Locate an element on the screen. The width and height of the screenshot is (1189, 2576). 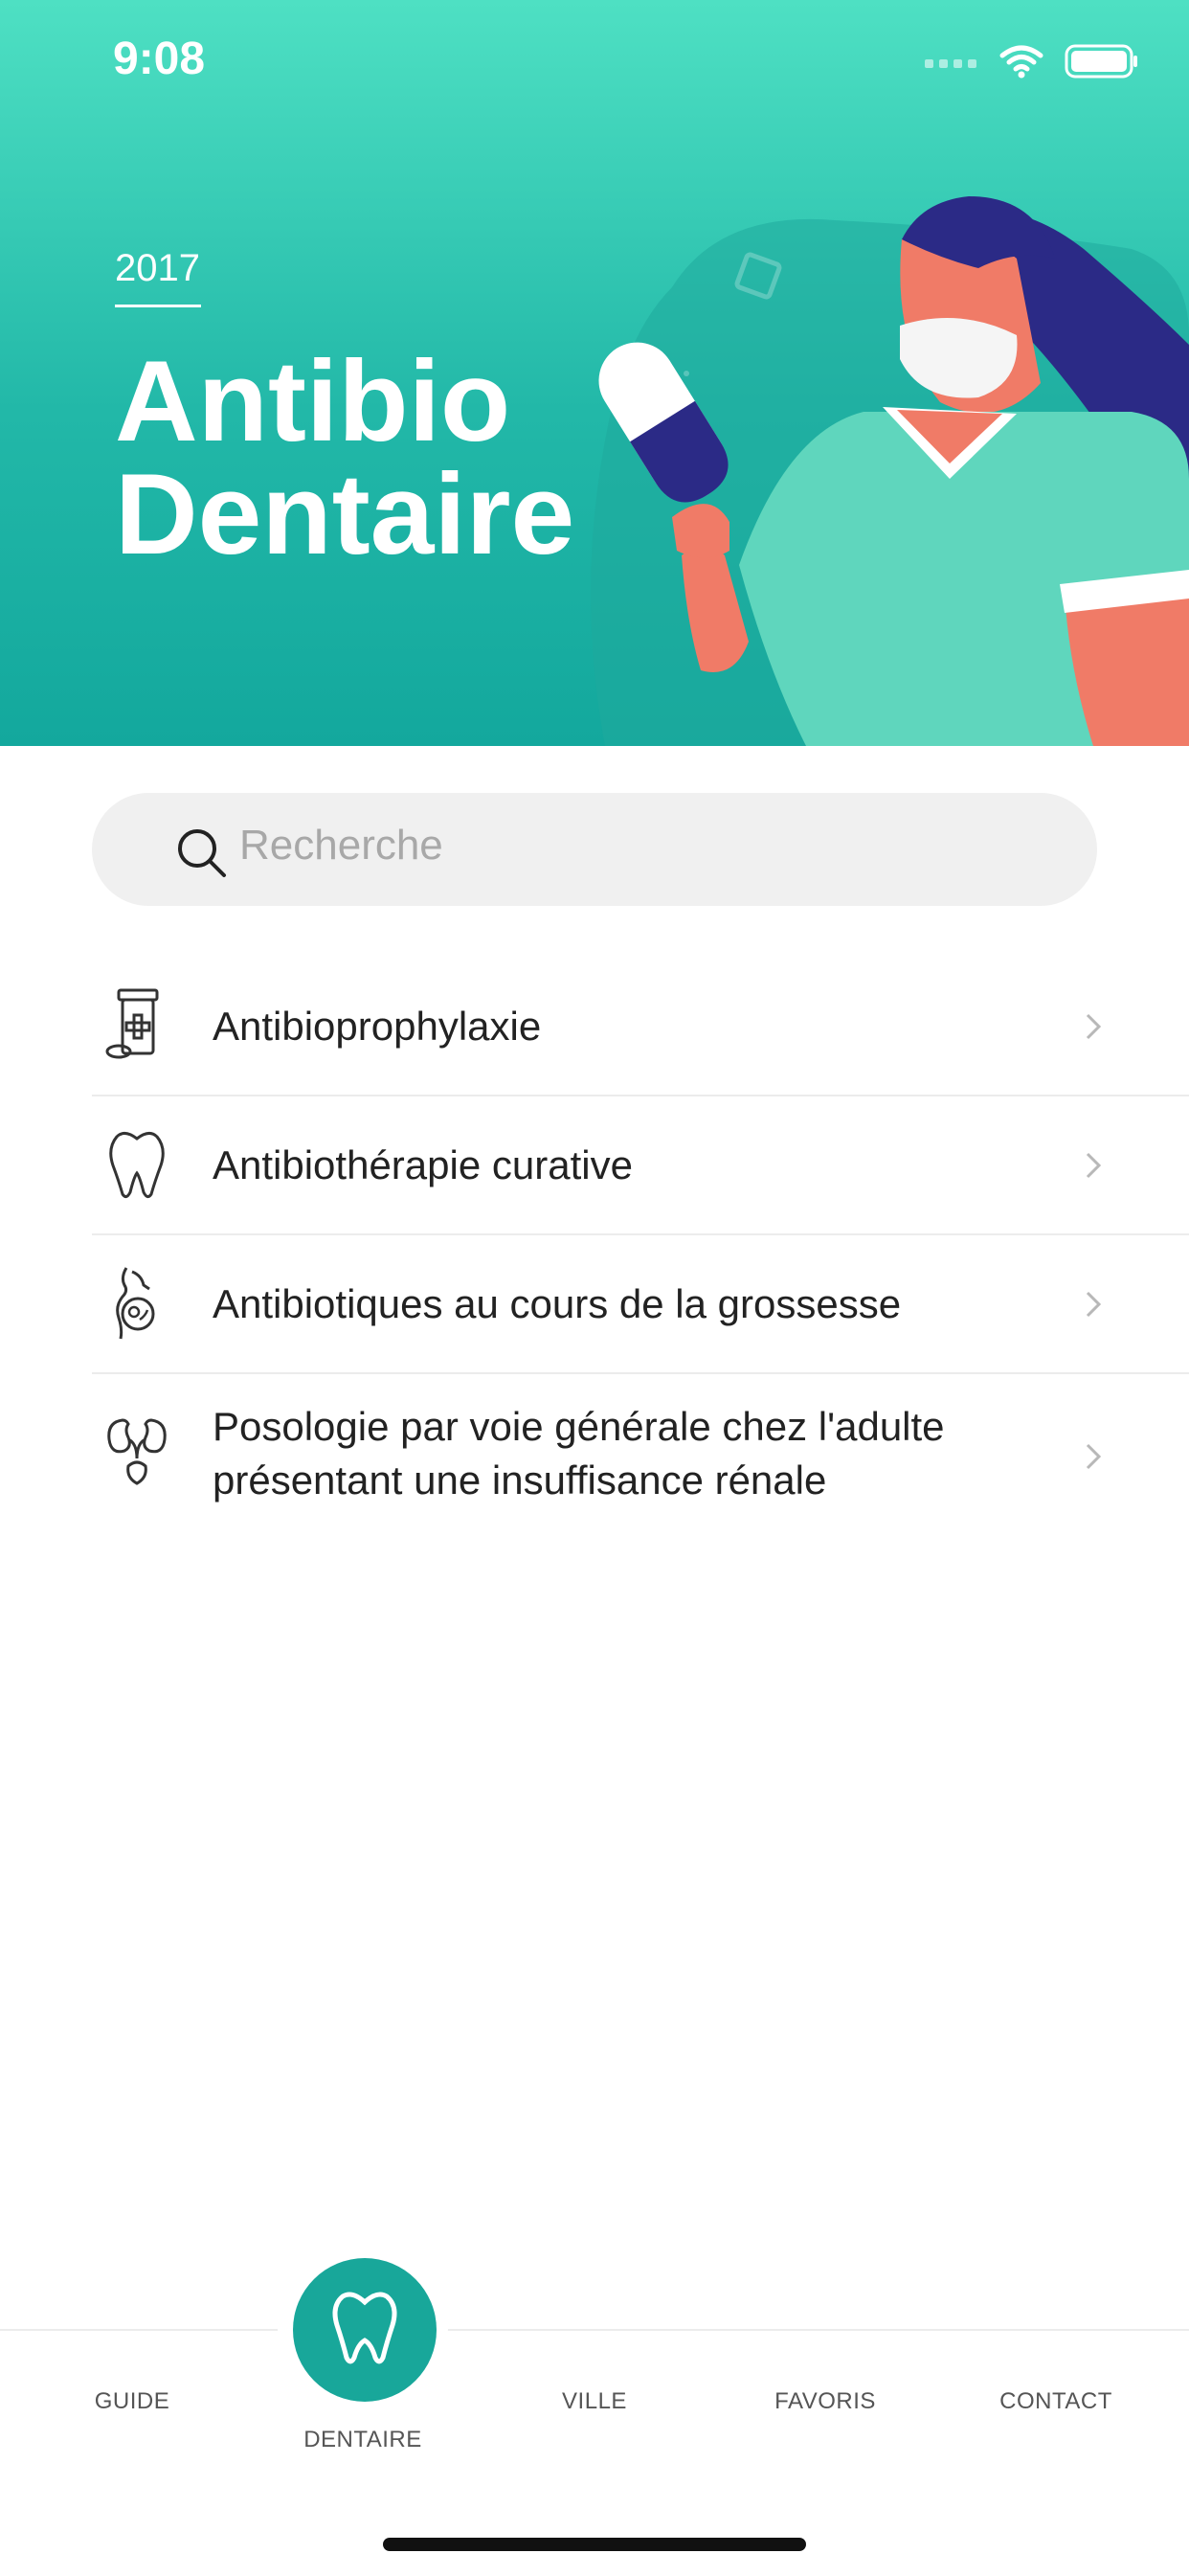
tab-guide: GUIDE is located at coordinates (132, 2401).